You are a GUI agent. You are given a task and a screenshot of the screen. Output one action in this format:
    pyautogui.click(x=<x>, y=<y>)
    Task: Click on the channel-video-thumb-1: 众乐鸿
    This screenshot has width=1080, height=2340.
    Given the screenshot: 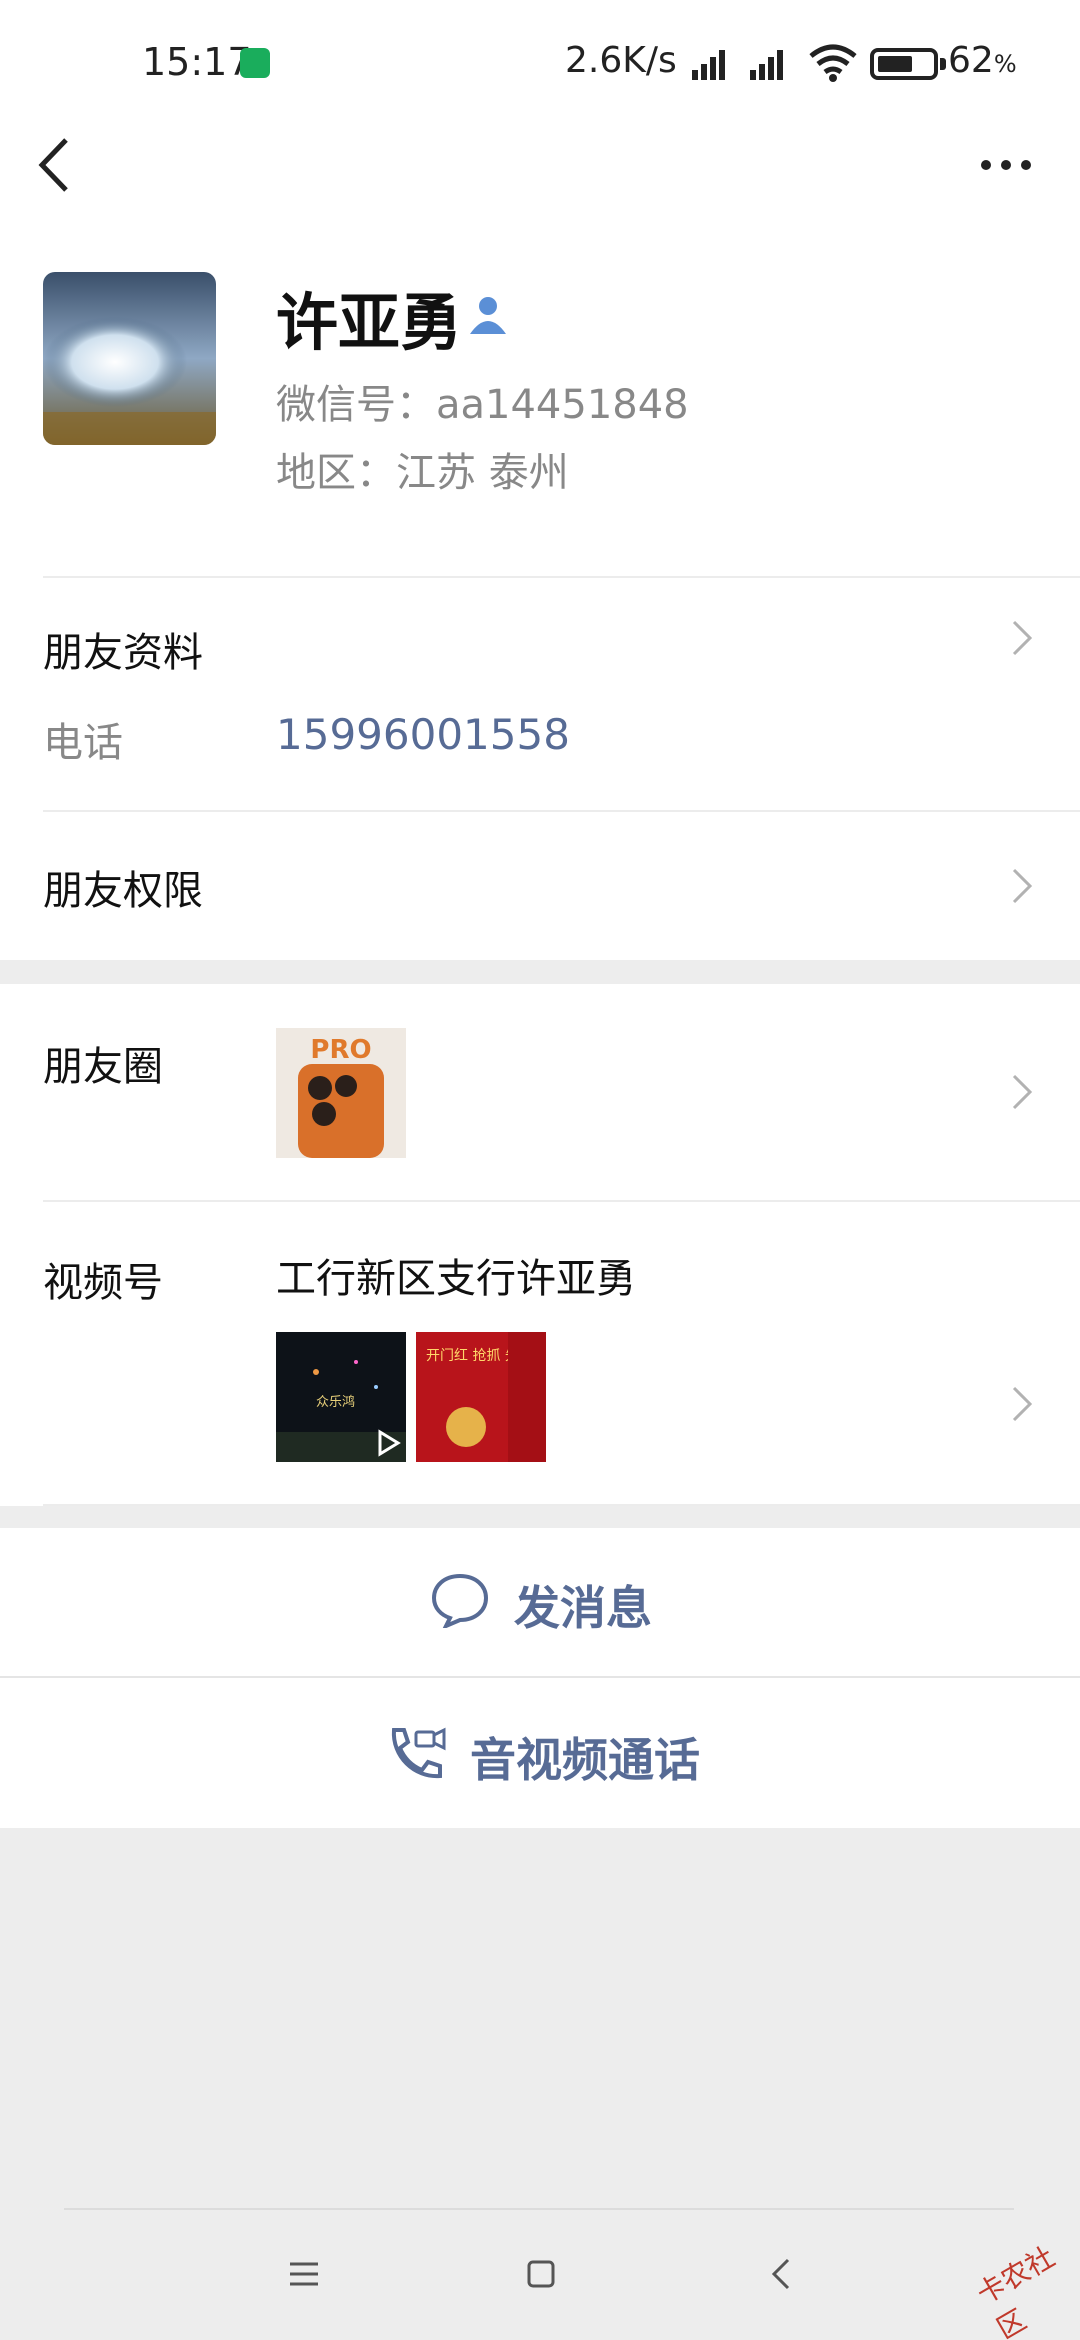 What is the action you would take?
    pyautogui.click(x=341, y=1397)
    